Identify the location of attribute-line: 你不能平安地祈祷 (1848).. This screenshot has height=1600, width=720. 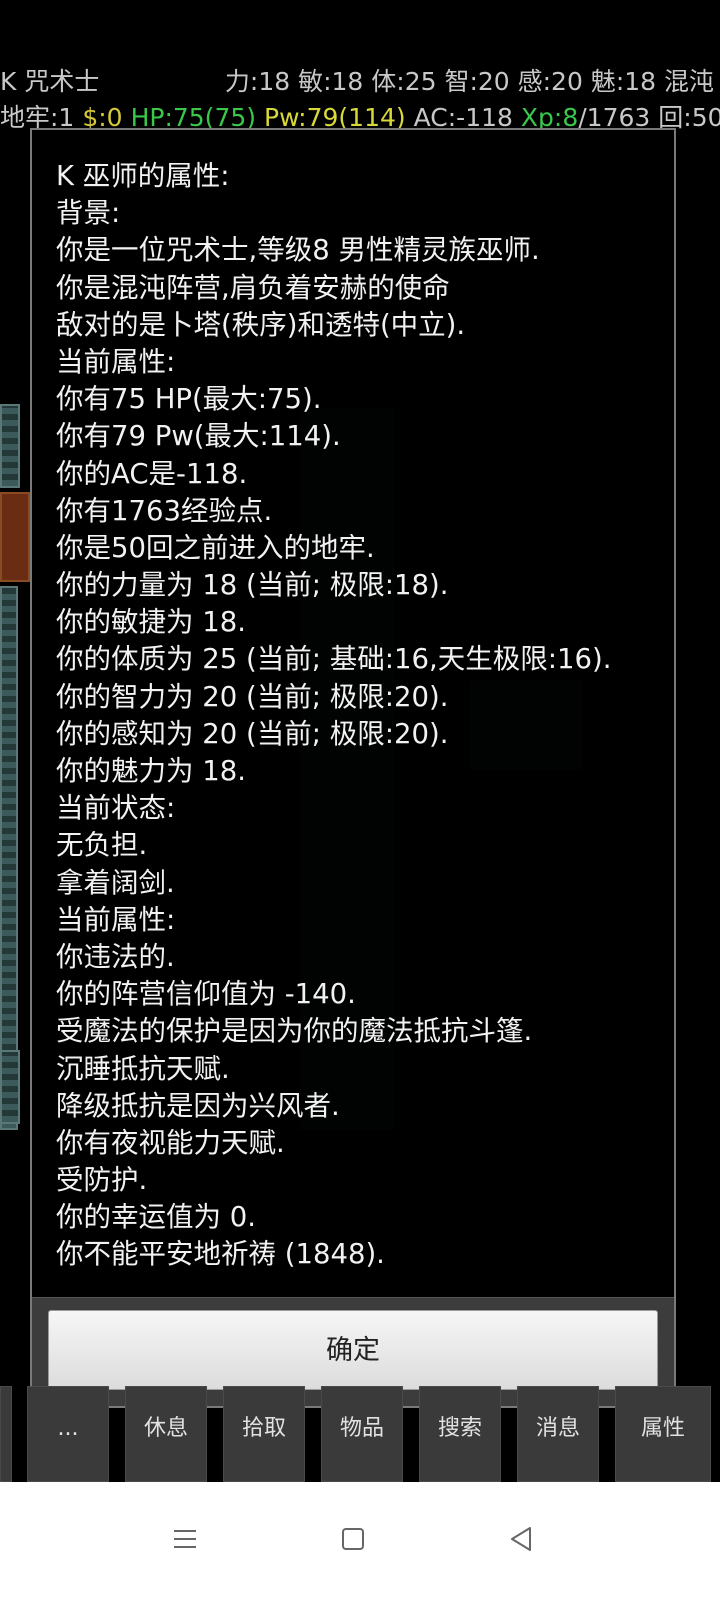
(220, 1254).